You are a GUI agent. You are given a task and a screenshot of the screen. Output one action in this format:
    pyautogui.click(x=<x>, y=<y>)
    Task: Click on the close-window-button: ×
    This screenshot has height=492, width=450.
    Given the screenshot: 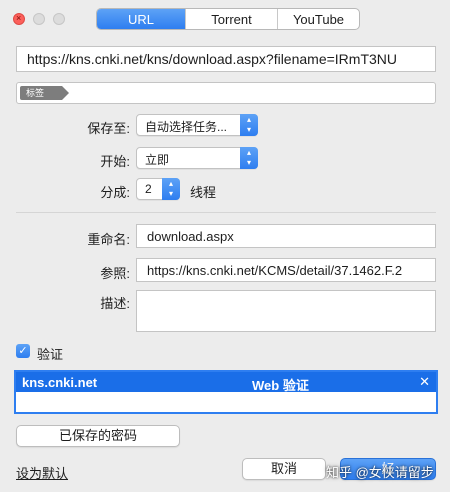 What is the action you would take?
    pyautogui.click(x=19, y=19)
    